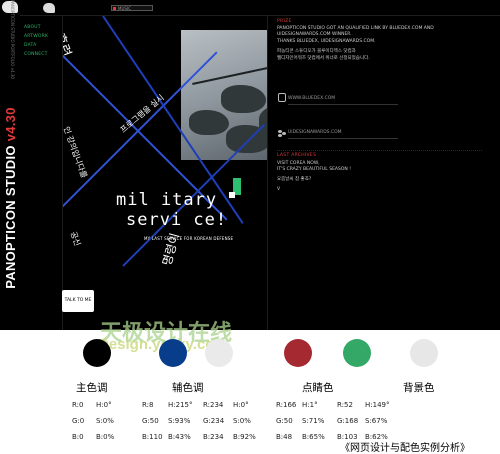  I want to click on logo-text: PANOPTICON STUDIO, so click(10, 217).